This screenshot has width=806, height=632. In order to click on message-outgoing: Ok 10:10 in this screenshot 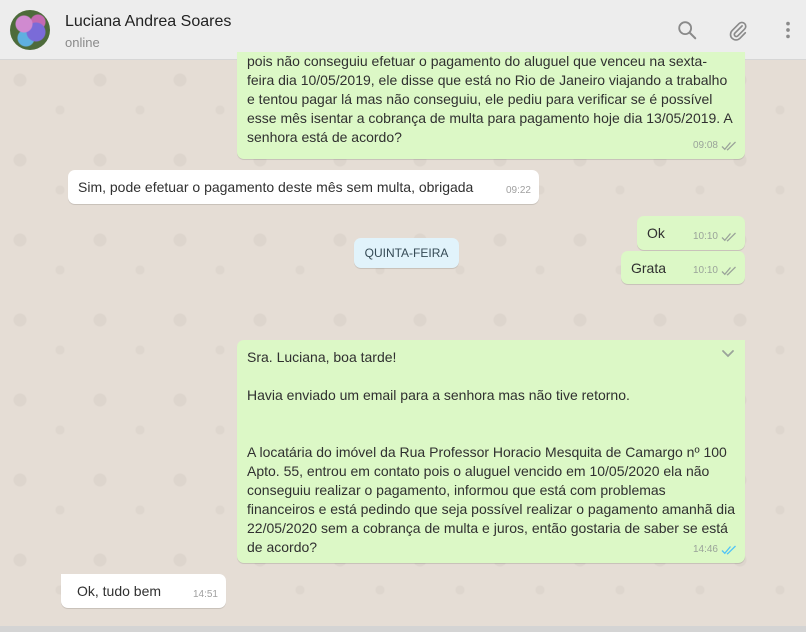, I will do `click(691, 233)`.